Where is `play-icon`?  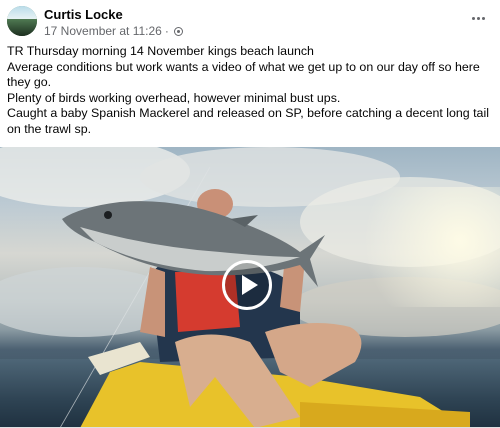
play-icon is located at coordinates (250, 285).